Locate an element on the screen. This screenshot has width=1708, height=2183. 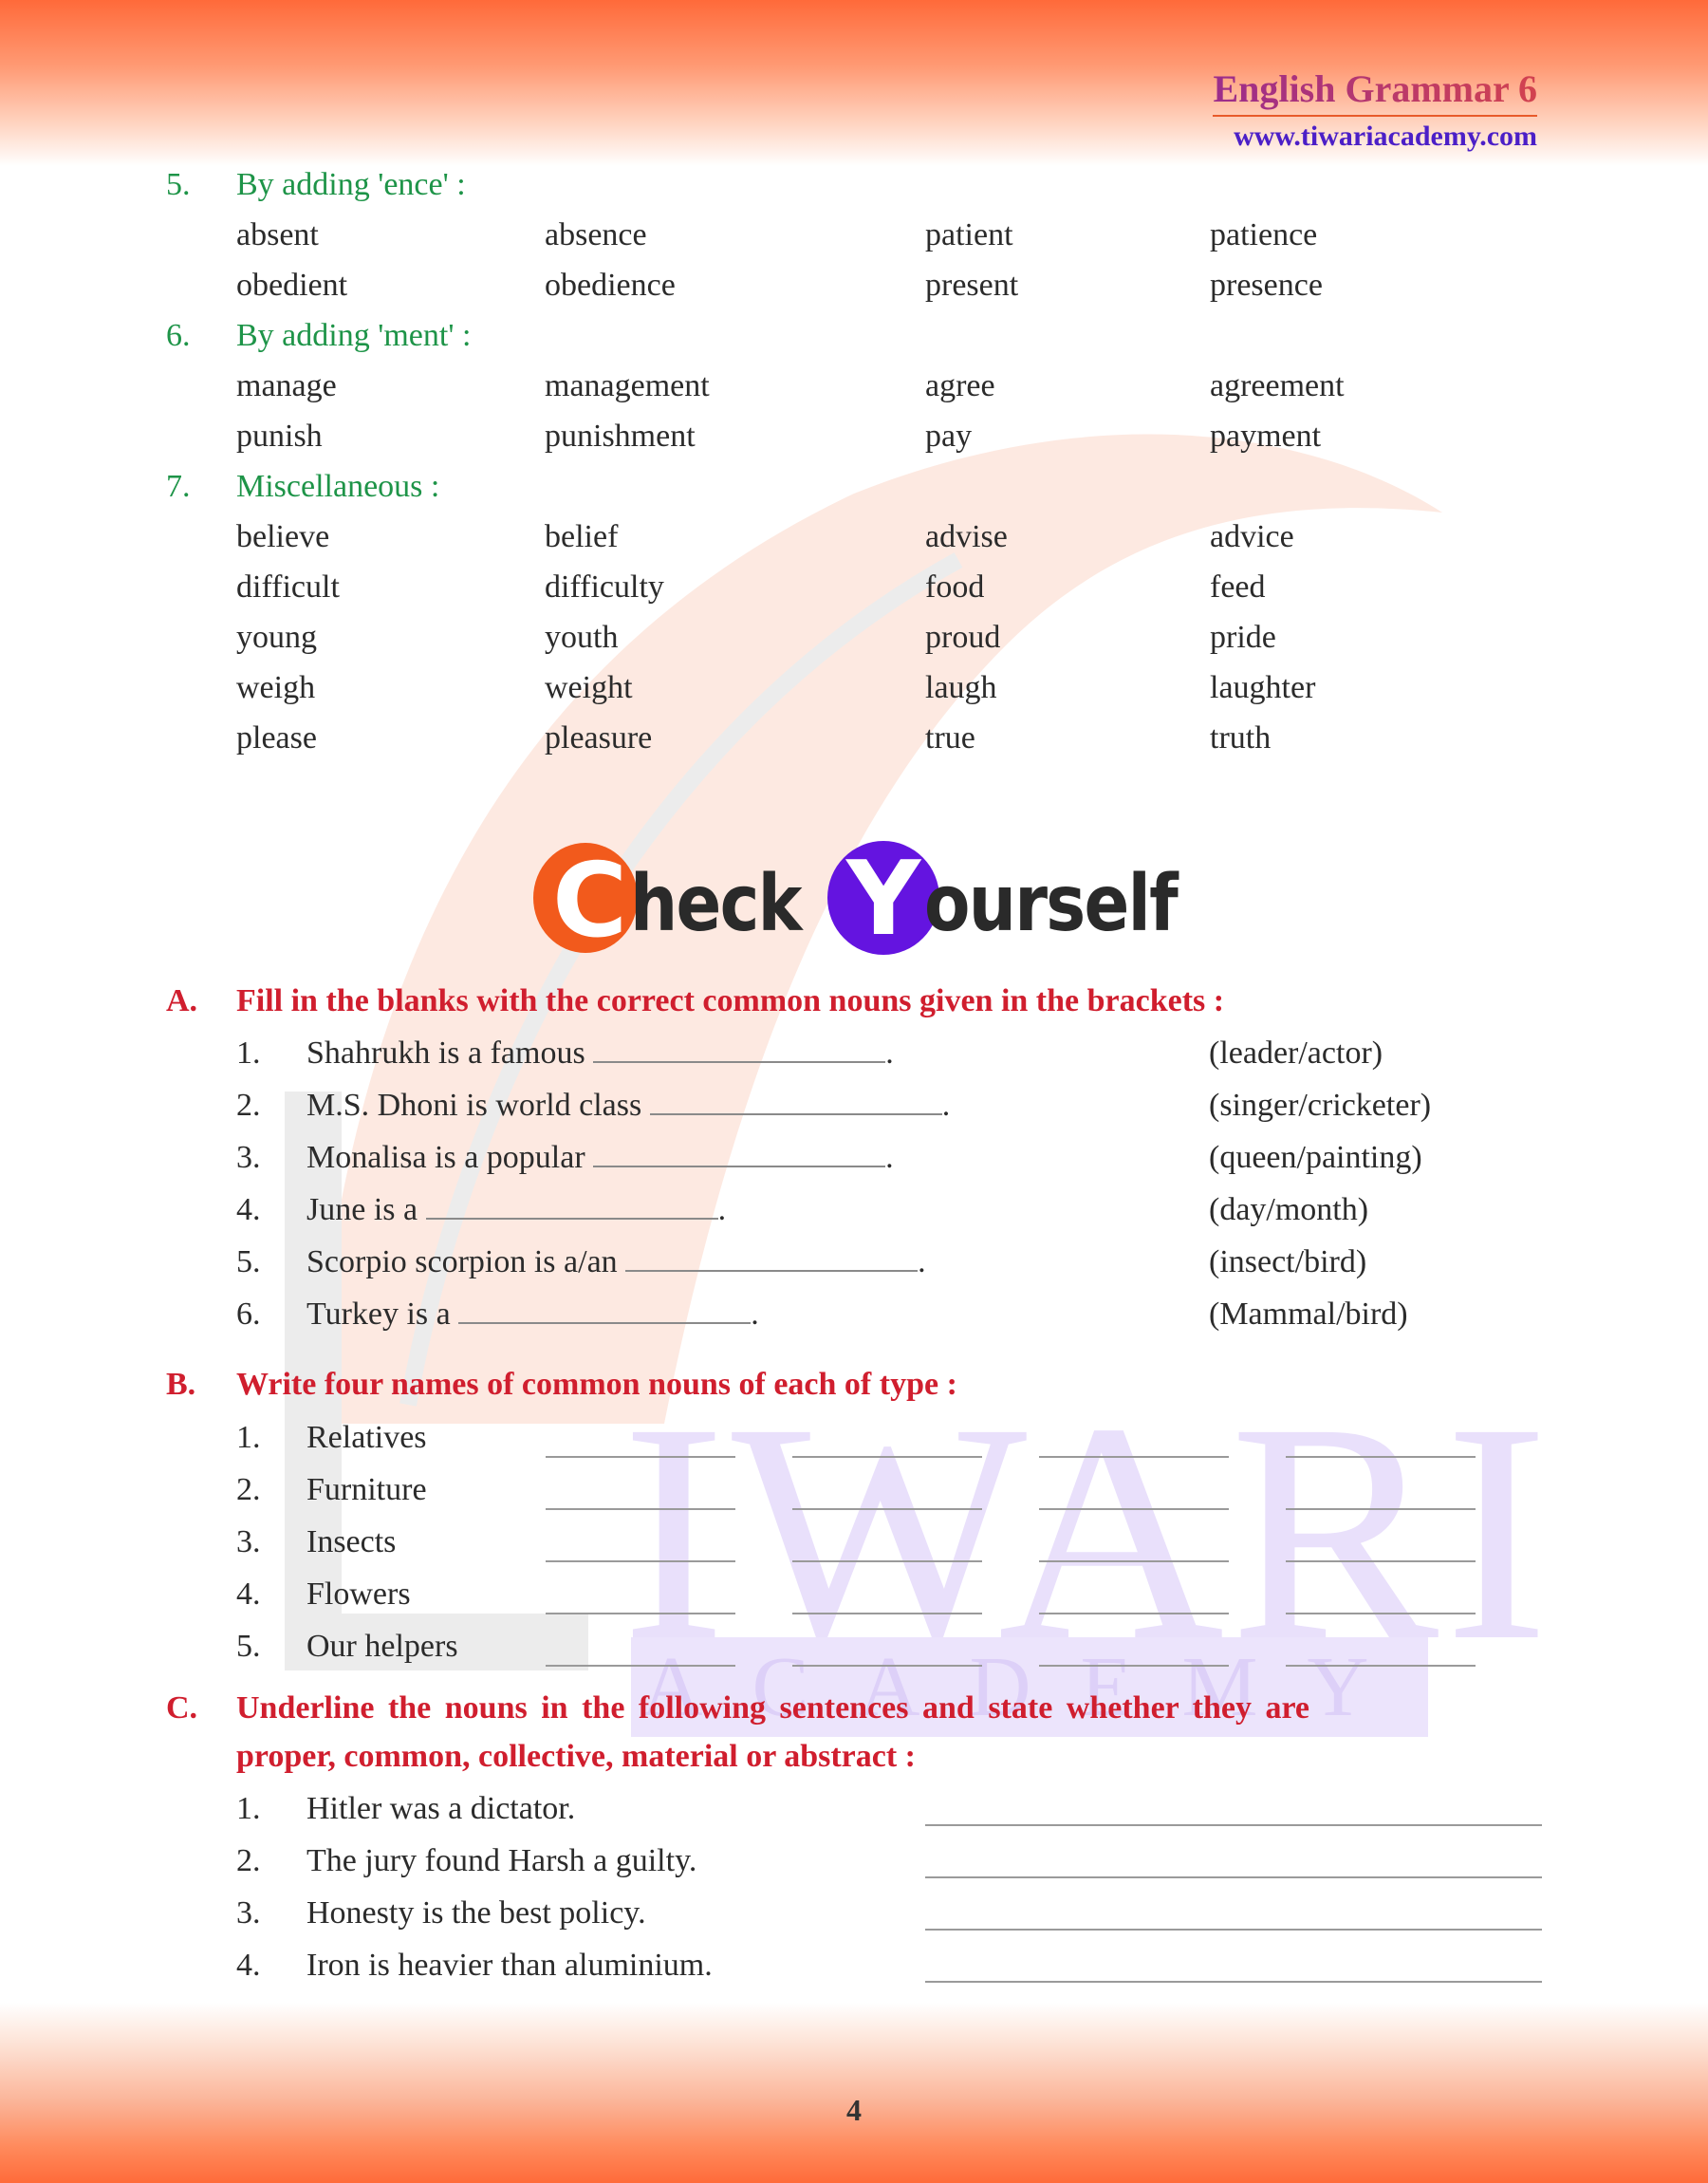
word-cell: obedient is located at coordinates (292, 285).